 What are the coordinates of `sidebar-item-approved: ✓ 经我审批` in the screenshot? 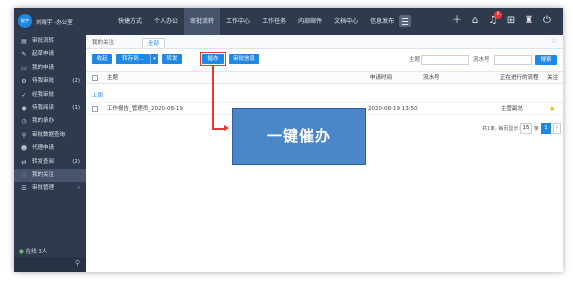 It's located at (50, 95).